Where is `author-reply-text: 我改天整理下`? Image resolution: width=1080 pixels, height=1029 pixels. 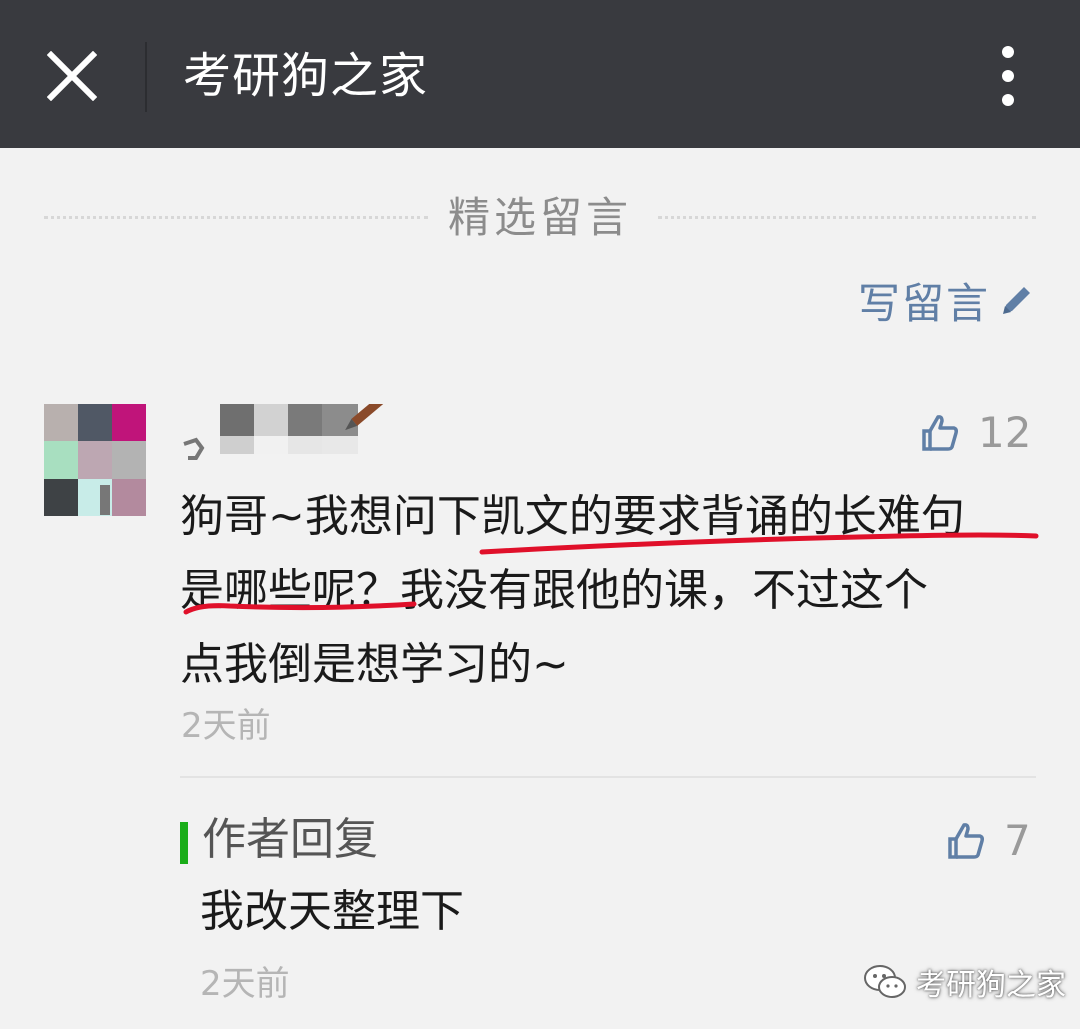 author-reply-text: 我改天整理下 is located at coordinates (332, 911).